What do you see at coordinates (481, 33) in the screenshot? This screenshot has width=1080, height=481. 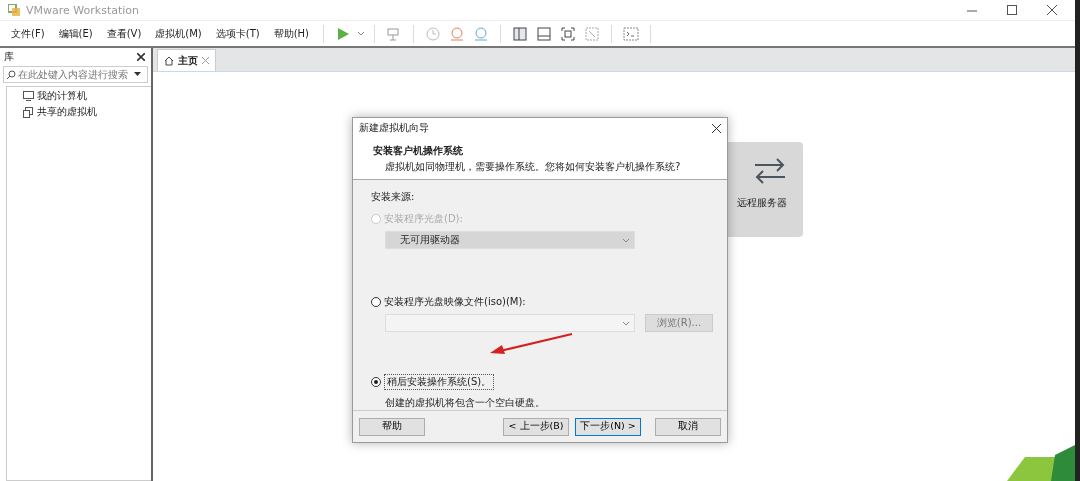 I see `snapshot-manager-icon` at bounding box center [481, 33].